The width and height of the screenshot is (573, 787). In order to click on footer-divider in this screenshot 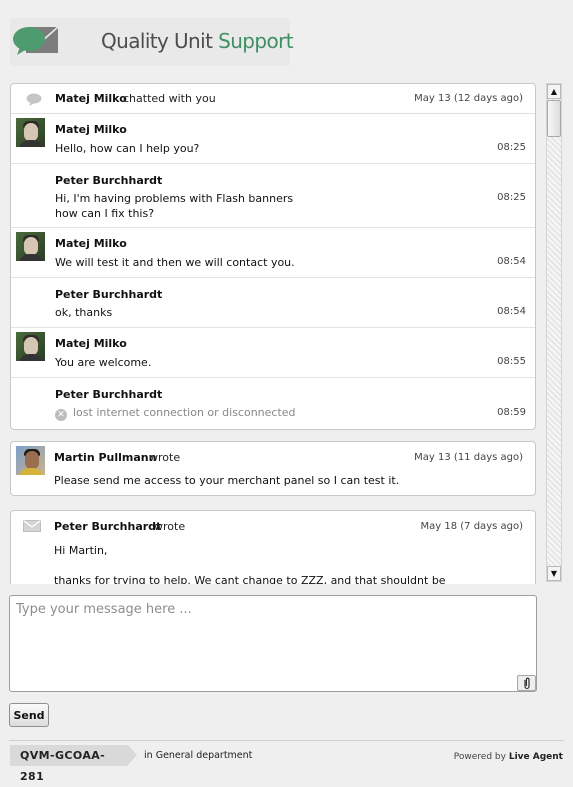, I will do `click(286, 740)`.